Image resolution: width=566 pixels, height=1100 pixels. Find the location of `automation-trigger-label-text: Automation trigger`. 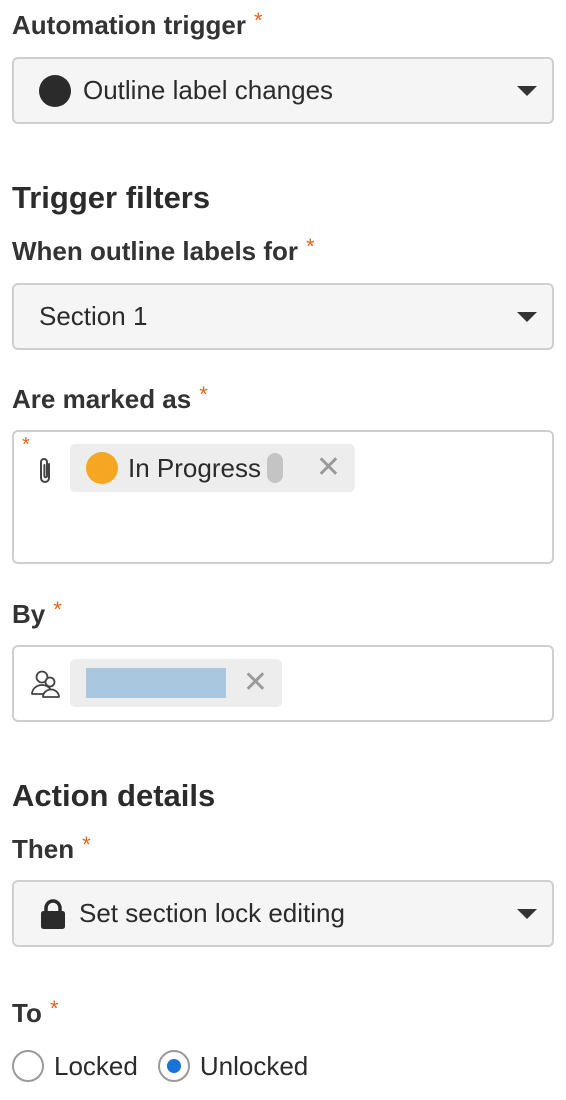

automation-trigger-label-text: Automation trigger is located at coordinates (129, 25).